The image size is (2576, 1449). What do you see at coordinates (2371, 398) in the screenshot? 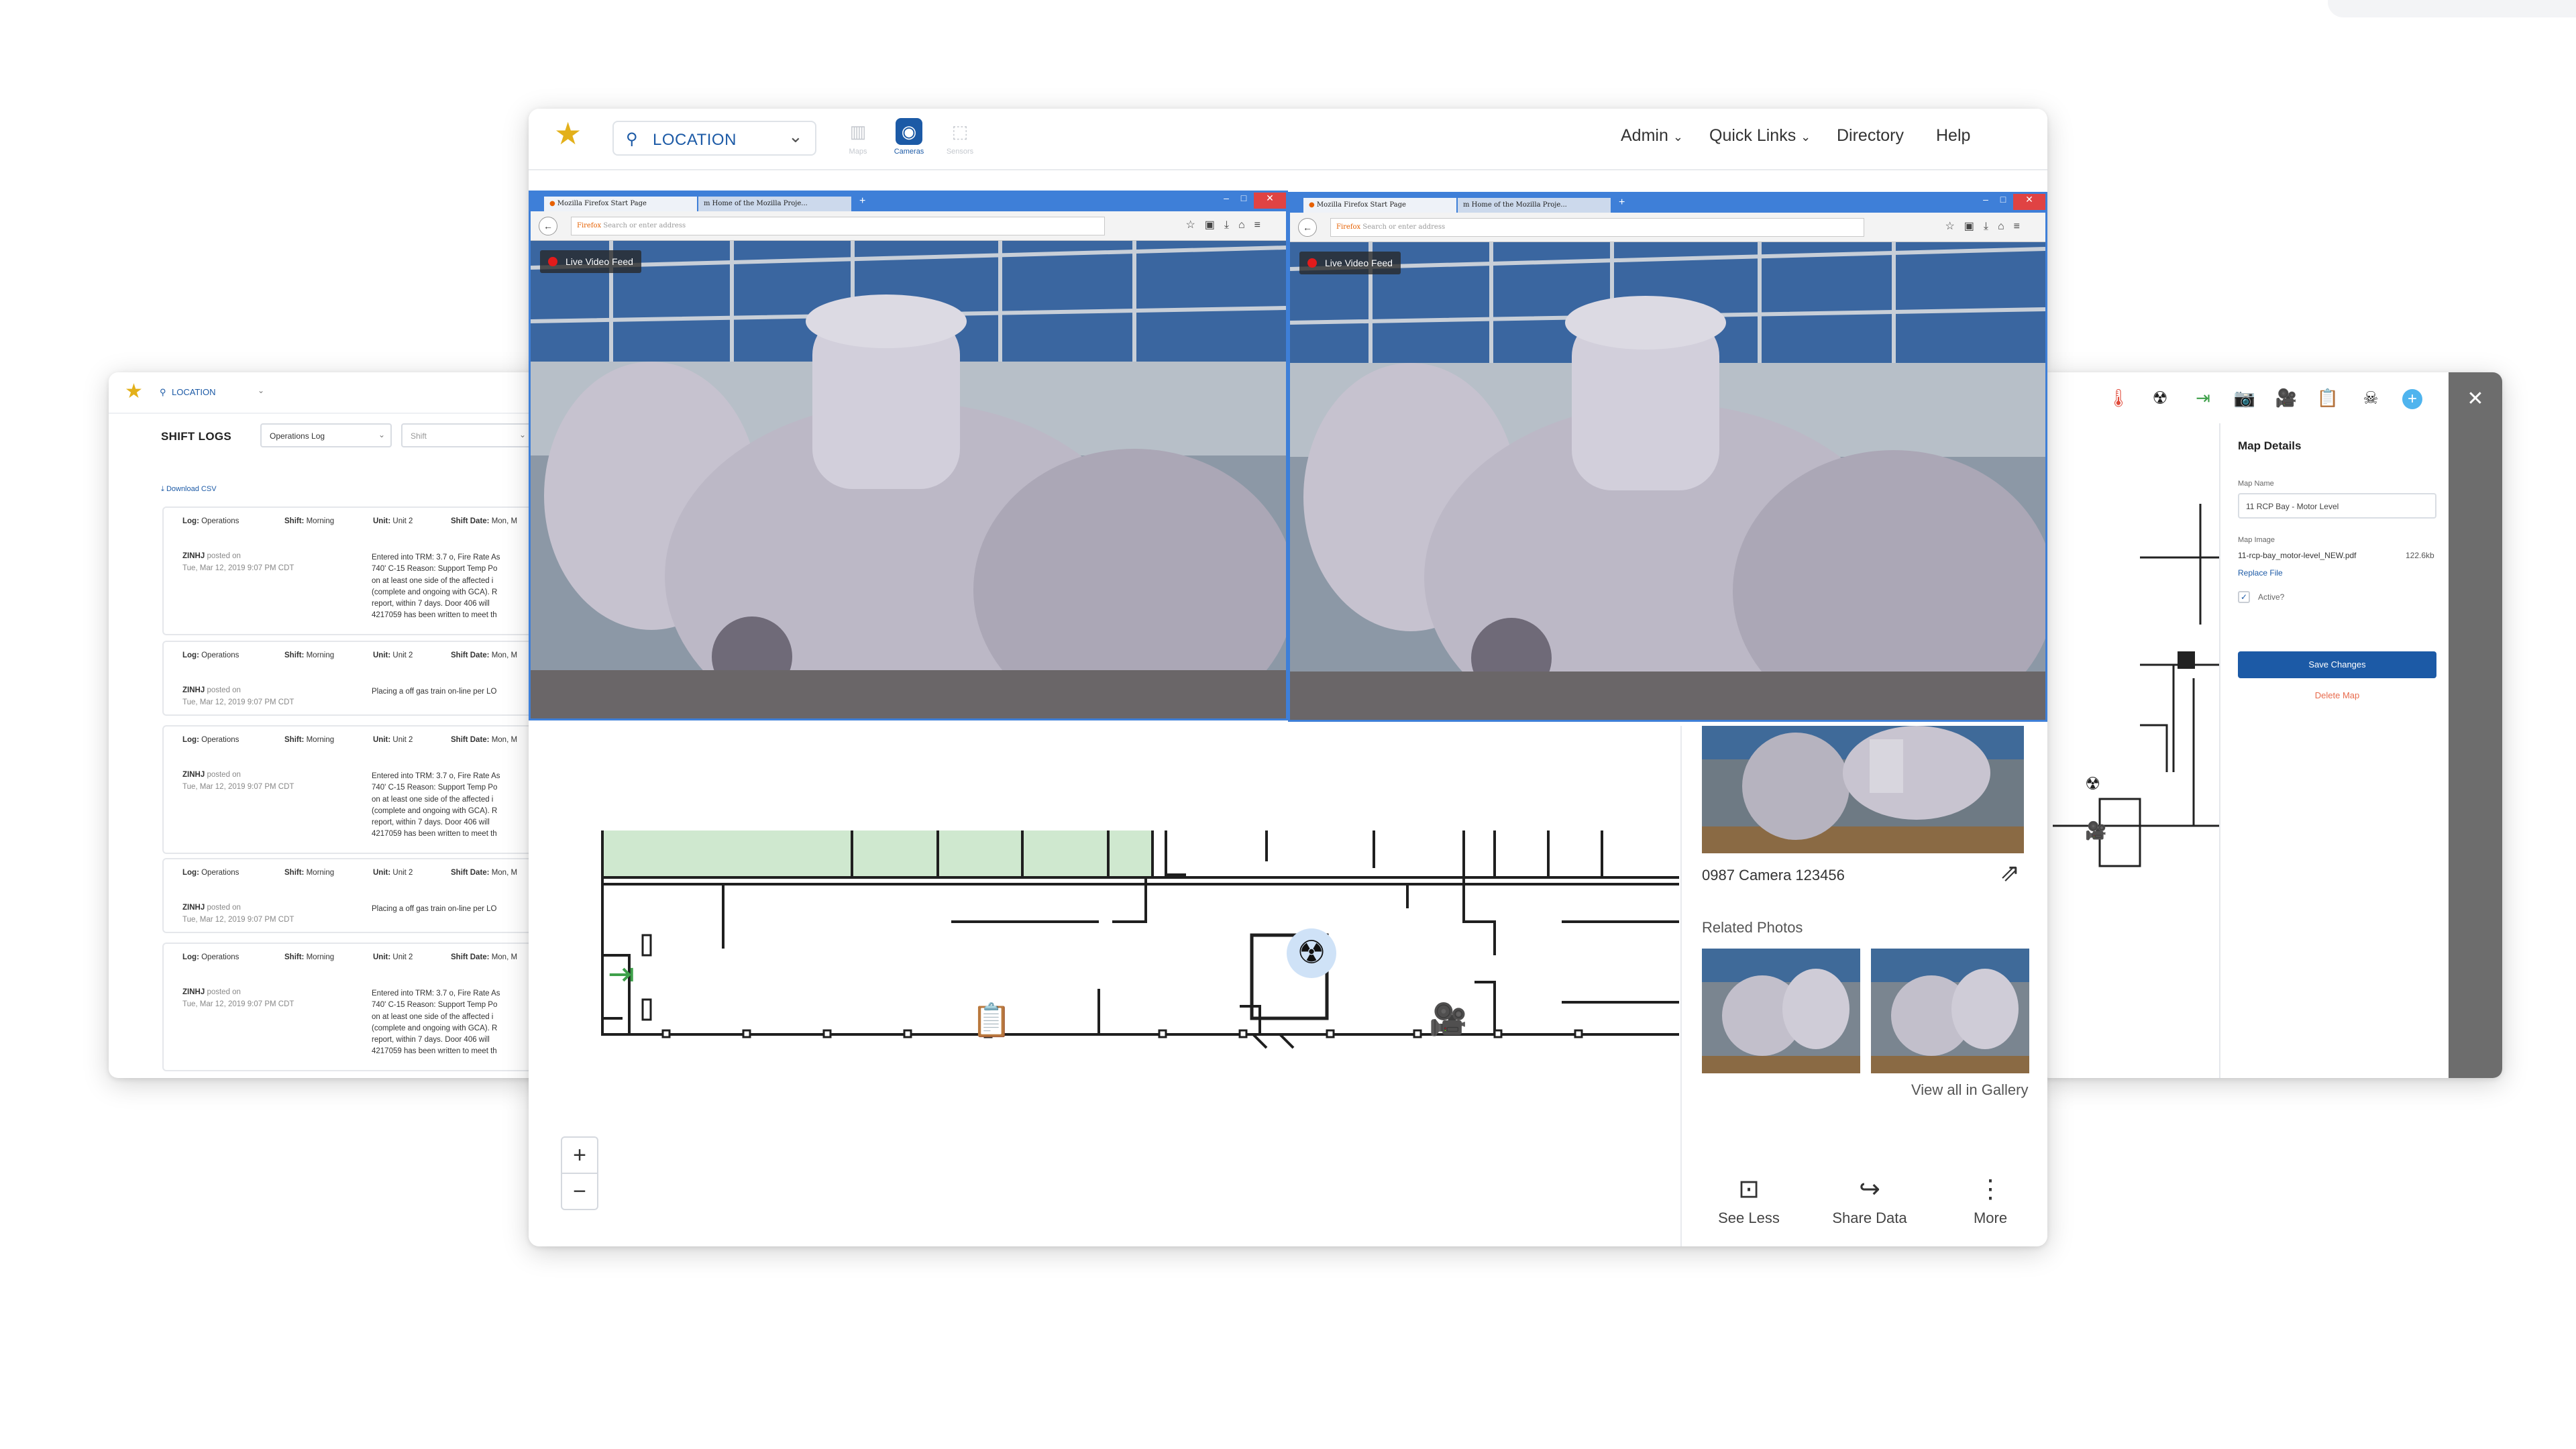
I see `skull-icon: ☠` at bounding box center [2371, 398].